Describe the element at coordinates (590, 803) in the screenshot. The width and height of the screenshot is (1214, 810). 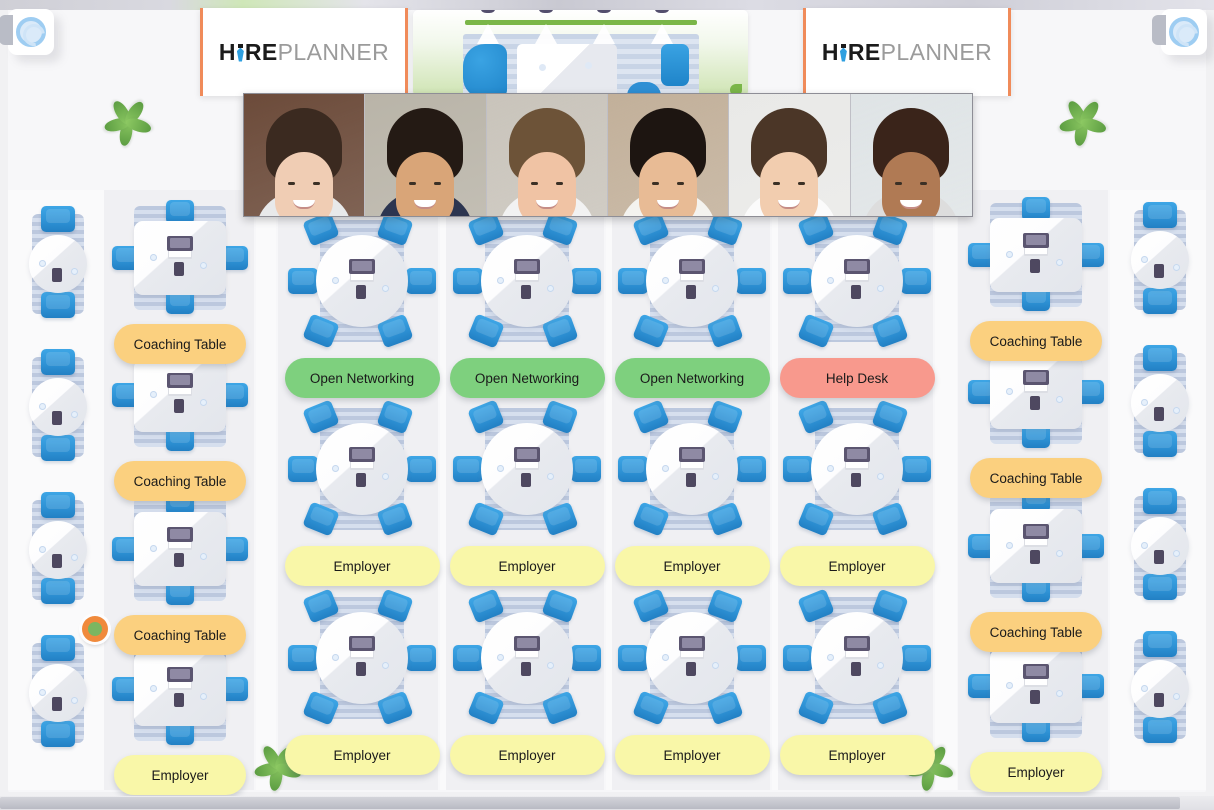
I see `scrollbar-thumb` at that location.